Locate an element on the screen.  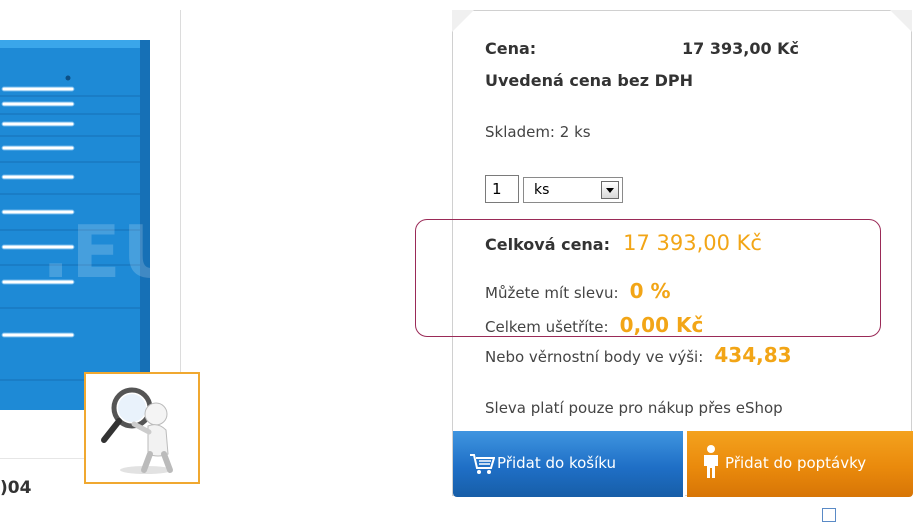
cart-icon is located at coordinates (482, 464).